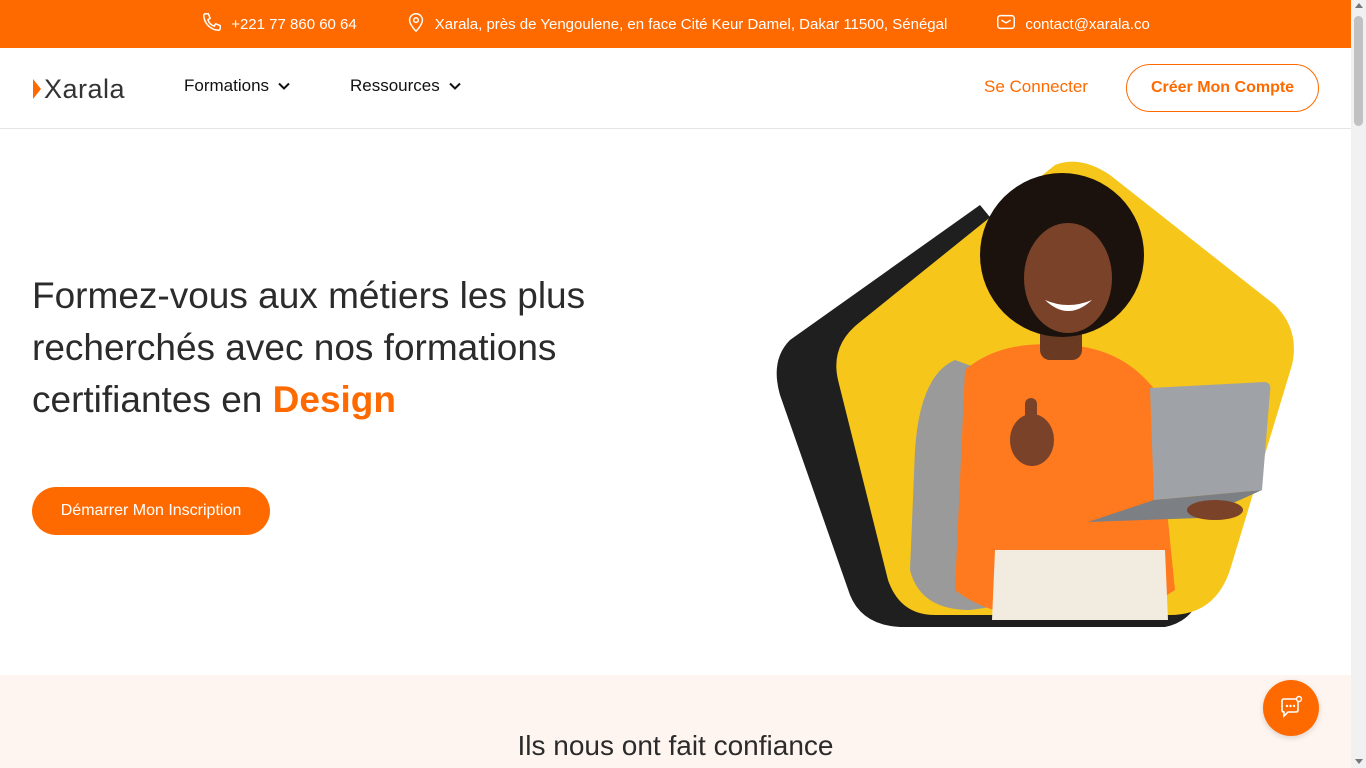  I want to click on page-scrollbar, so click(1358, 384).